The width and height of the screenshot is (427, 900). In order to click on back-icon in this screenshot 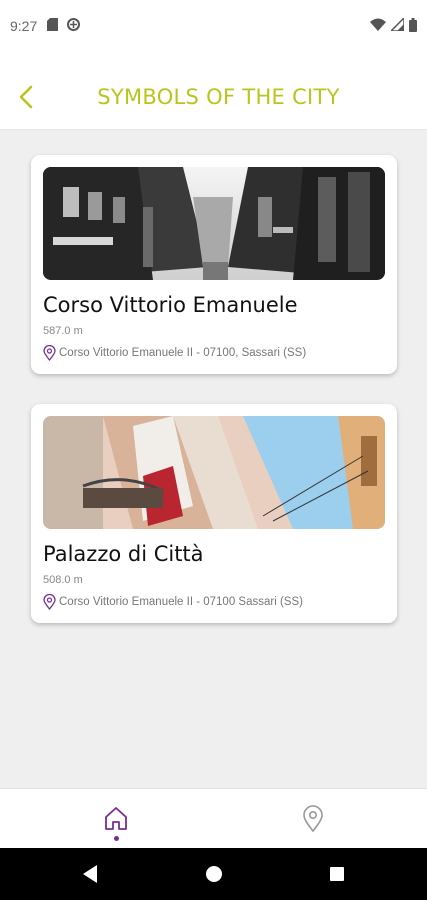, I will do `click(90, 874)`.